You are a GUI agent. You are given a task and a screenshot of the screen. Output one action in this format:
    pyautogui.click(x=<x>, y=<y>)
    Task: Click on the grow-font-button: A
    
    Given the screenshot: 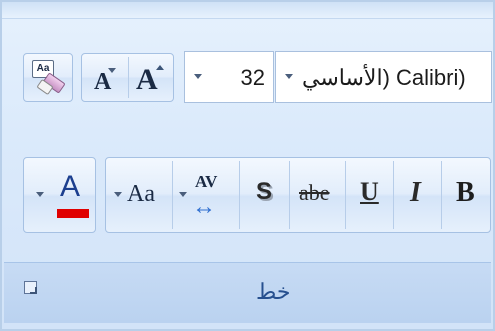 What is the action you would take?
    pyautogui.click(x=151, y=77)
    